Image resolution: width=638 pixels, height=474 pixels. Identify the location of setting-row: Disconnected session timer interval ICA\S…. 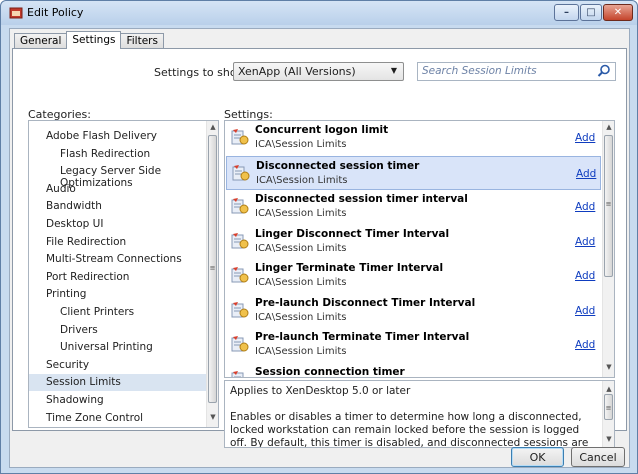
(413, 207).